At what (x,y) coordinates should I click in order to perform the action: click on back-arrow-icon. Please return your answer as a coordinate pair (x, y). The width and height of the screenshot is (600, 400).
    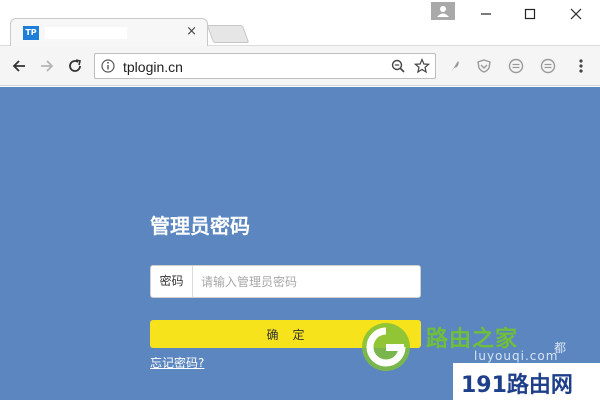
    Looking at the image, I should click on (18, 66).